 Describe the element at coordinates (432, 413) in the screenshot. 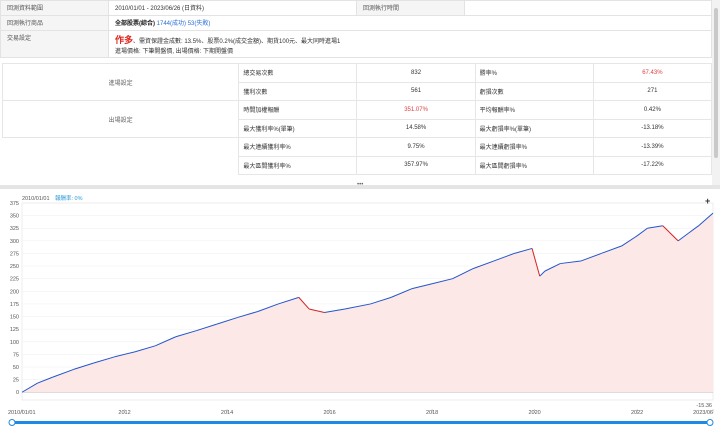

I see `x-tick-label: 2018` at that location.